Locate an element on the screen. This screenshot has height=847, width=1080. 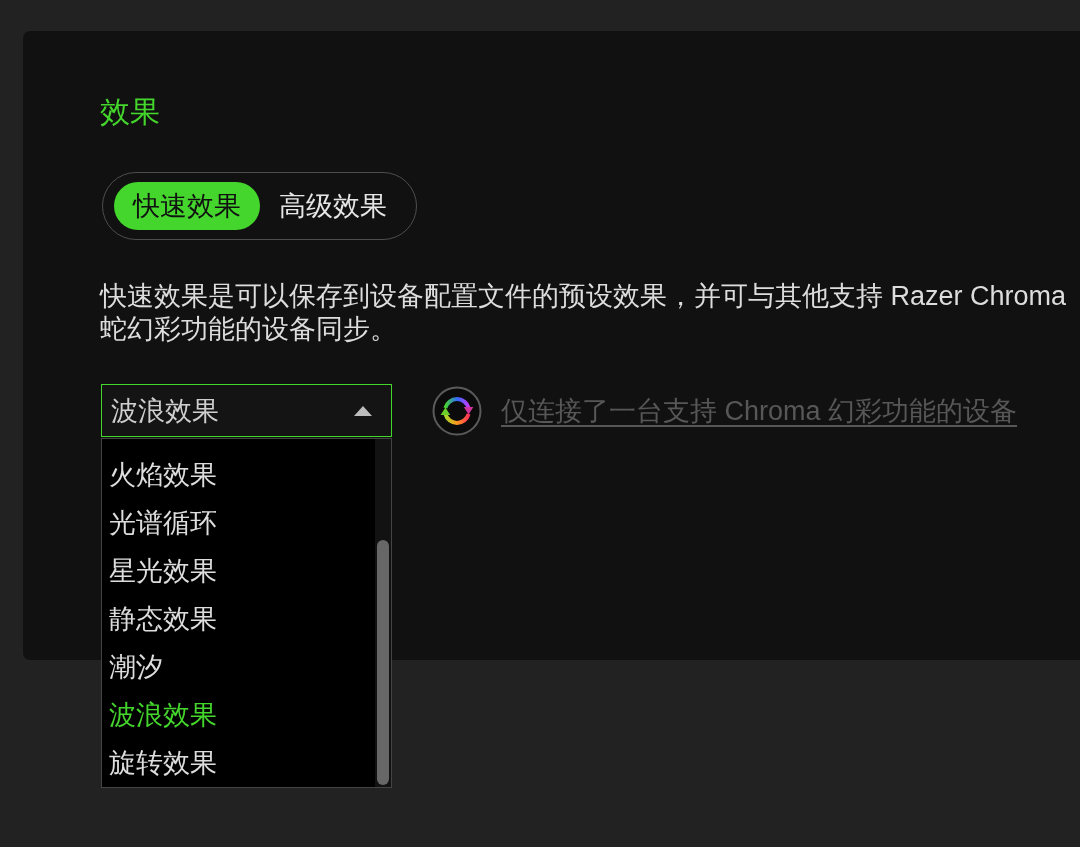
effect-dropdown: 波浪效果 is located at coordinates (246, 410).